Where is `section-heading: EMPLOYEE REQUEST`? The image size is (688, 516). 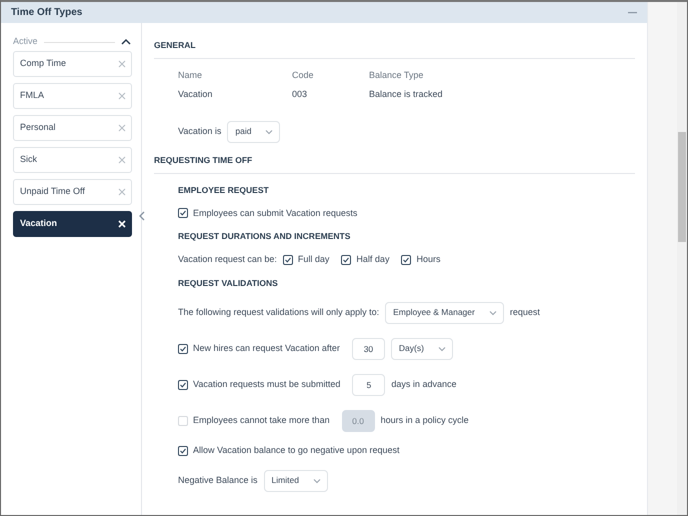
section-heading: EMPLOYEE REQUEST is located at coordinates (224, 190).